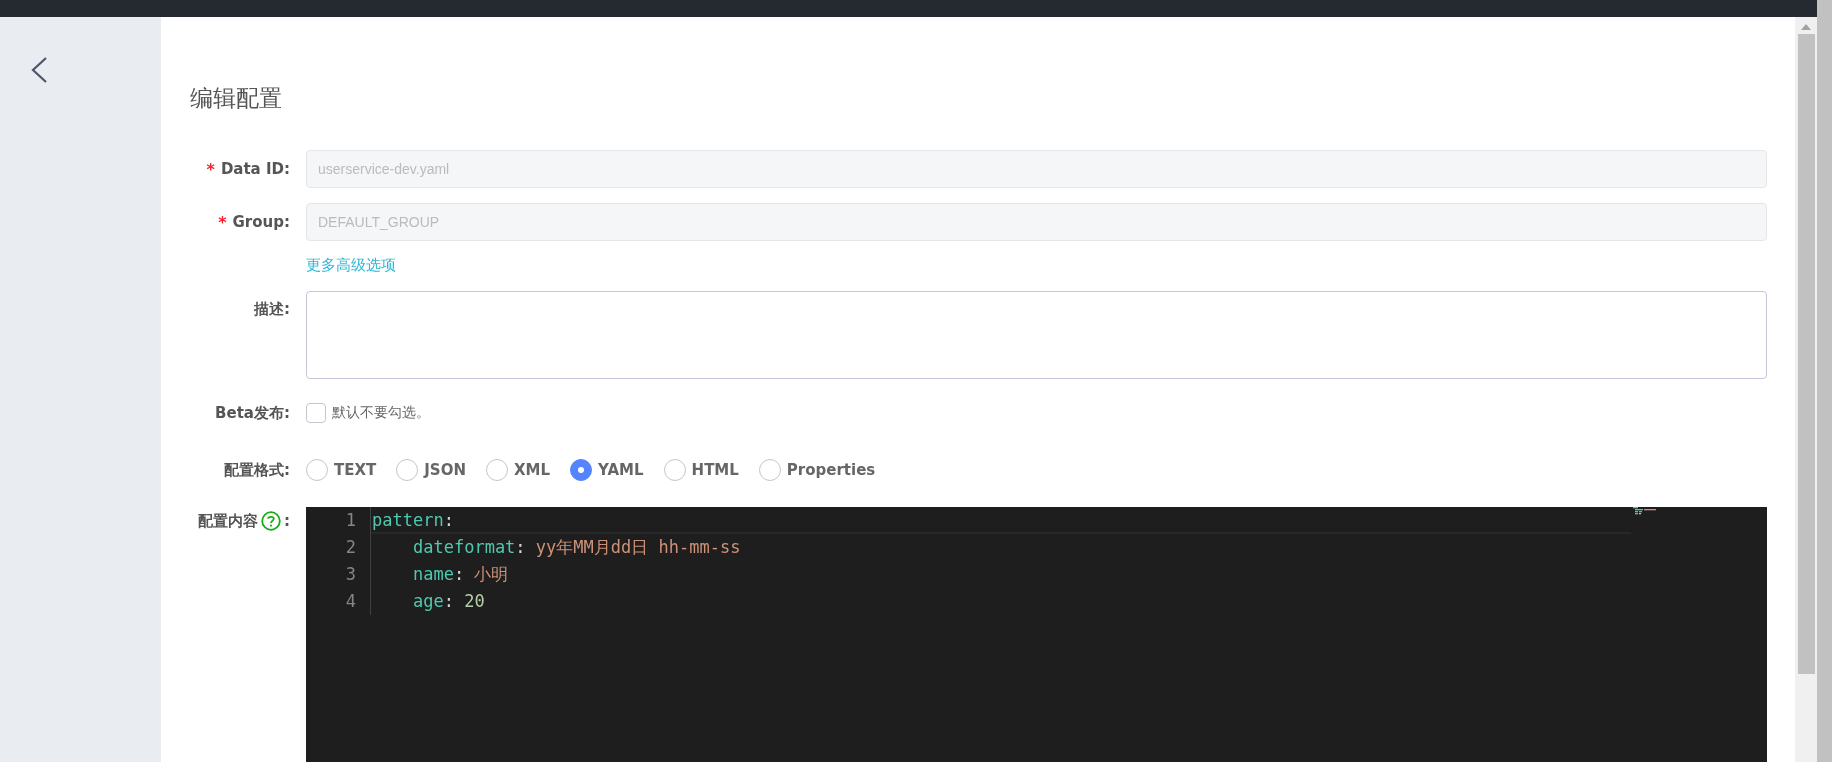 The width and height of the screenshot is (1832, 762). Describe the element at coordinates (581, 470) in the screenshot. I see `radio-button` at that location.